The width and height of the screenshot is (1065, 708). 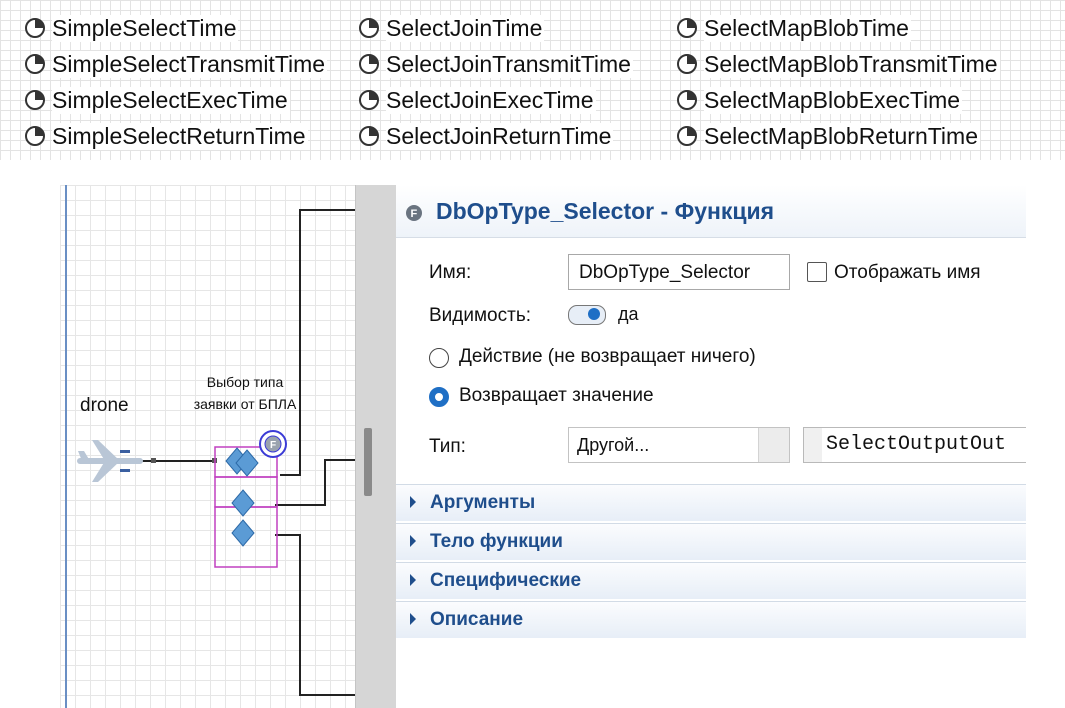 I want to click on radio-returns-label: Возвращает значение, so click(x=556, y=395).